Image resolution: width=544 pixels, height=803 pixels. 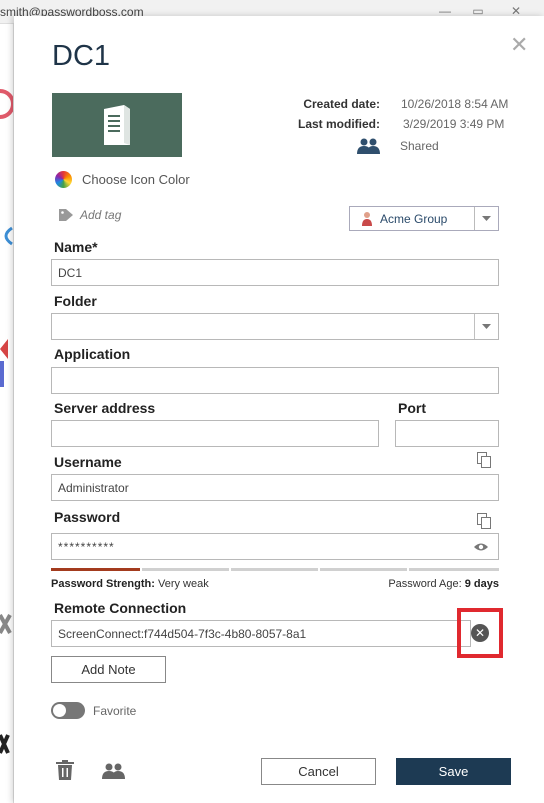 What do you see at coordinates (455, 104) in the screenshot?
I see `created-date-value: 10/26/2018 8:54 AM` at bounding box center [455, 104].